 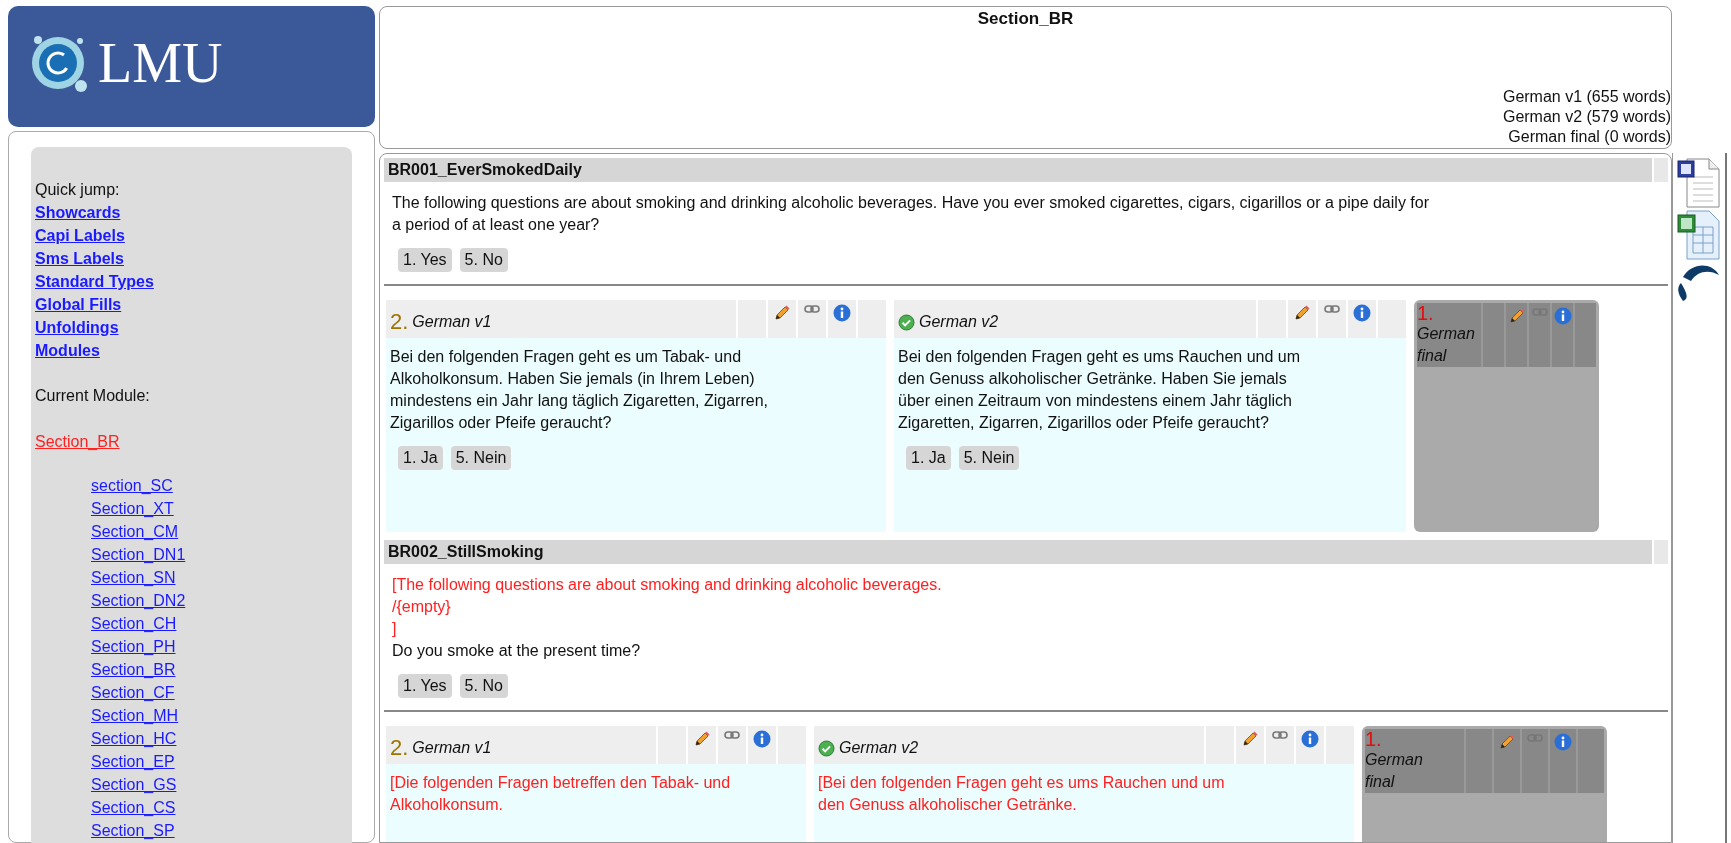 What do you see at coordinates (133, 692) in the screenshot?
I see `module-link: Section_CF` at bounding box center [133, 692].